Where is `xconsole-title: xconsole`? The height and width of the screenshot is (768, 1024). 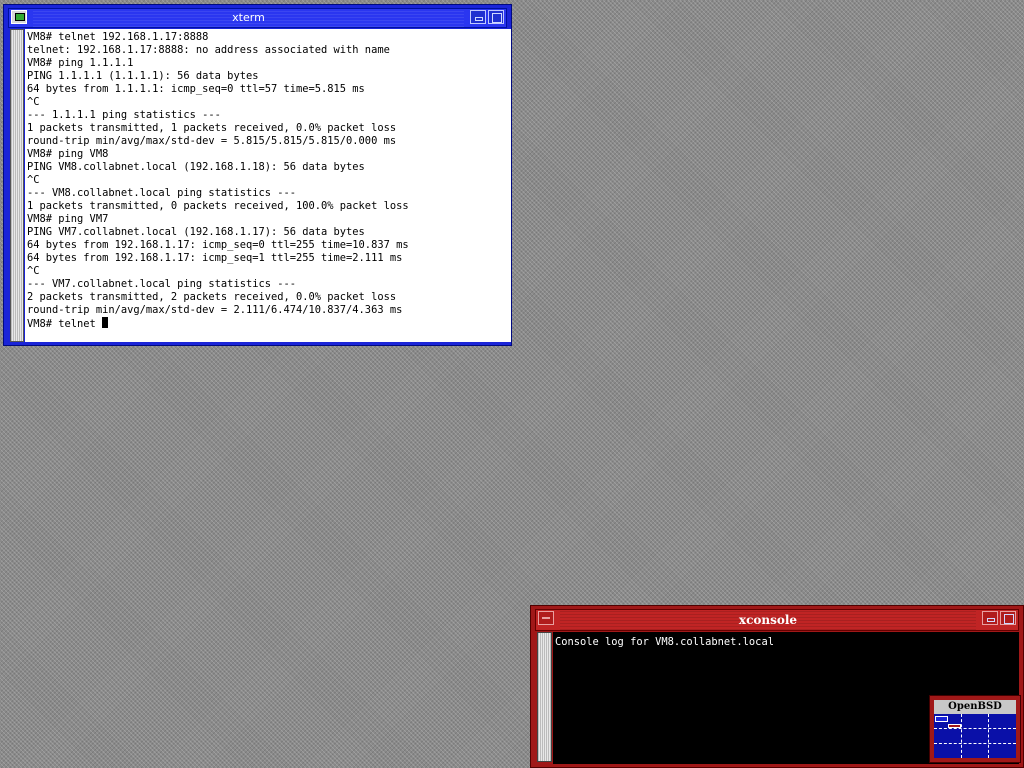
xconsole-title: xconsole is located at coordinates (768, 620).